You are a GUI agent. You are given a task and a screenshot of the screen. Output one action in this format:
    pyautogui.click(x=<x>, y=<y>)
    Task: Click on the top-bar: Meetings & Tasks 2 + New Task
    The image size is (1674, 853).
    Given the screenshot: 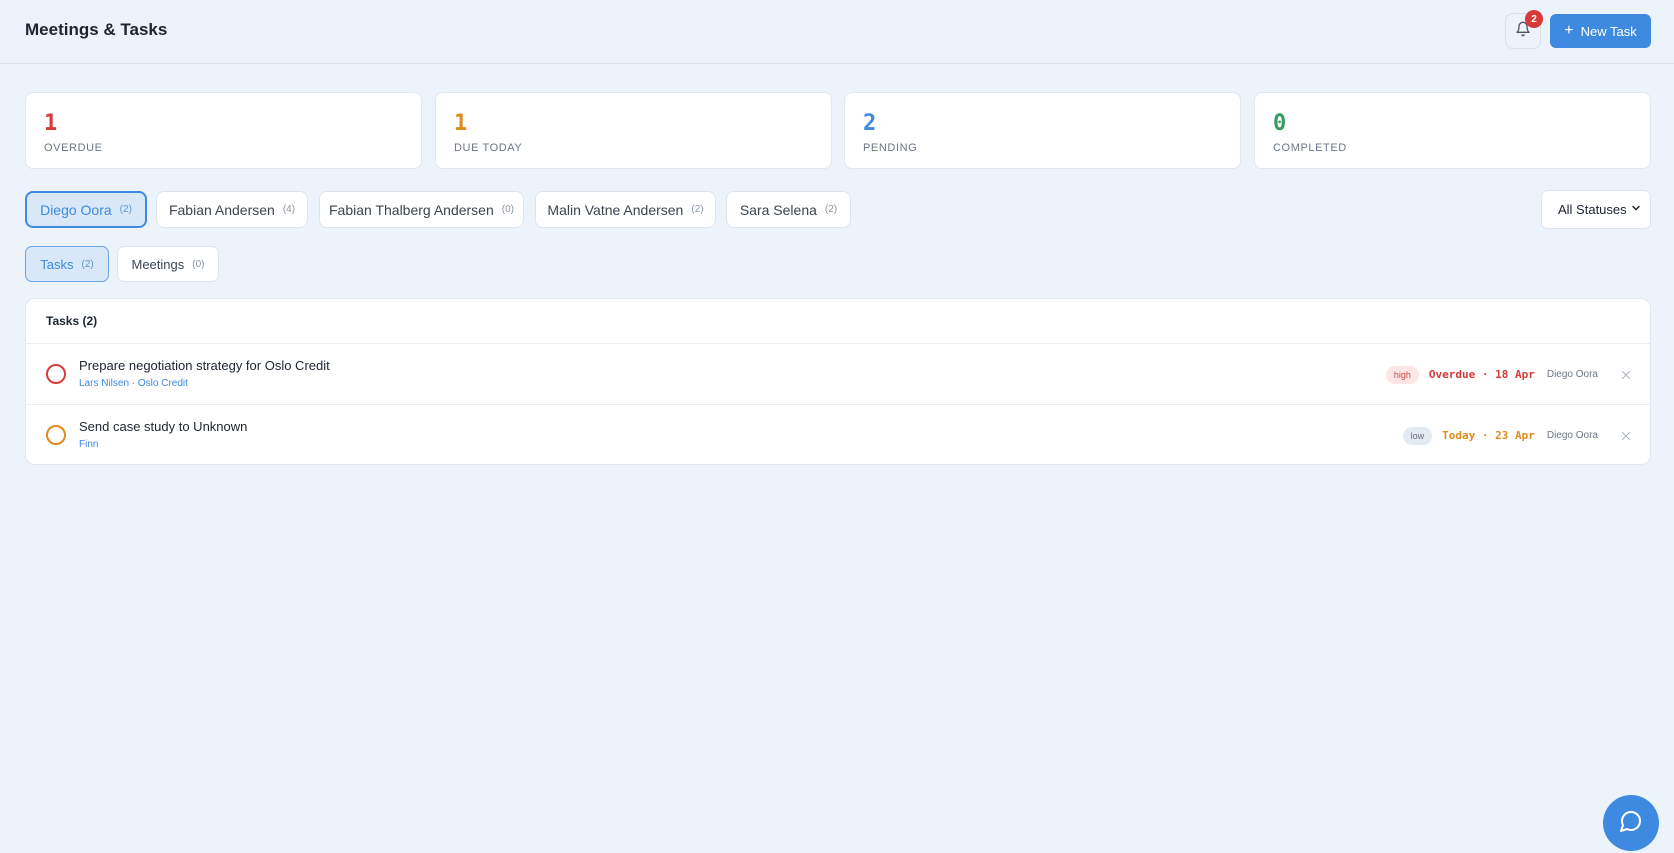 What is the action you would take?
    pyautogui.click(x=837, y=32)
    